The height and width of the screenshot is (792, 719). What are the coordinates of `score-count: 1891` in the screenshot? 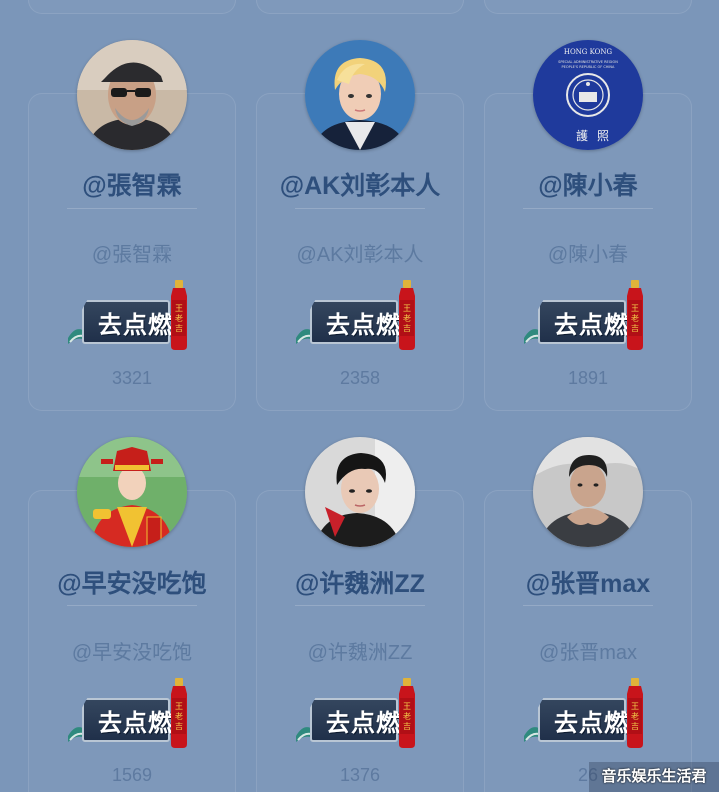 It's located at (588, 378).